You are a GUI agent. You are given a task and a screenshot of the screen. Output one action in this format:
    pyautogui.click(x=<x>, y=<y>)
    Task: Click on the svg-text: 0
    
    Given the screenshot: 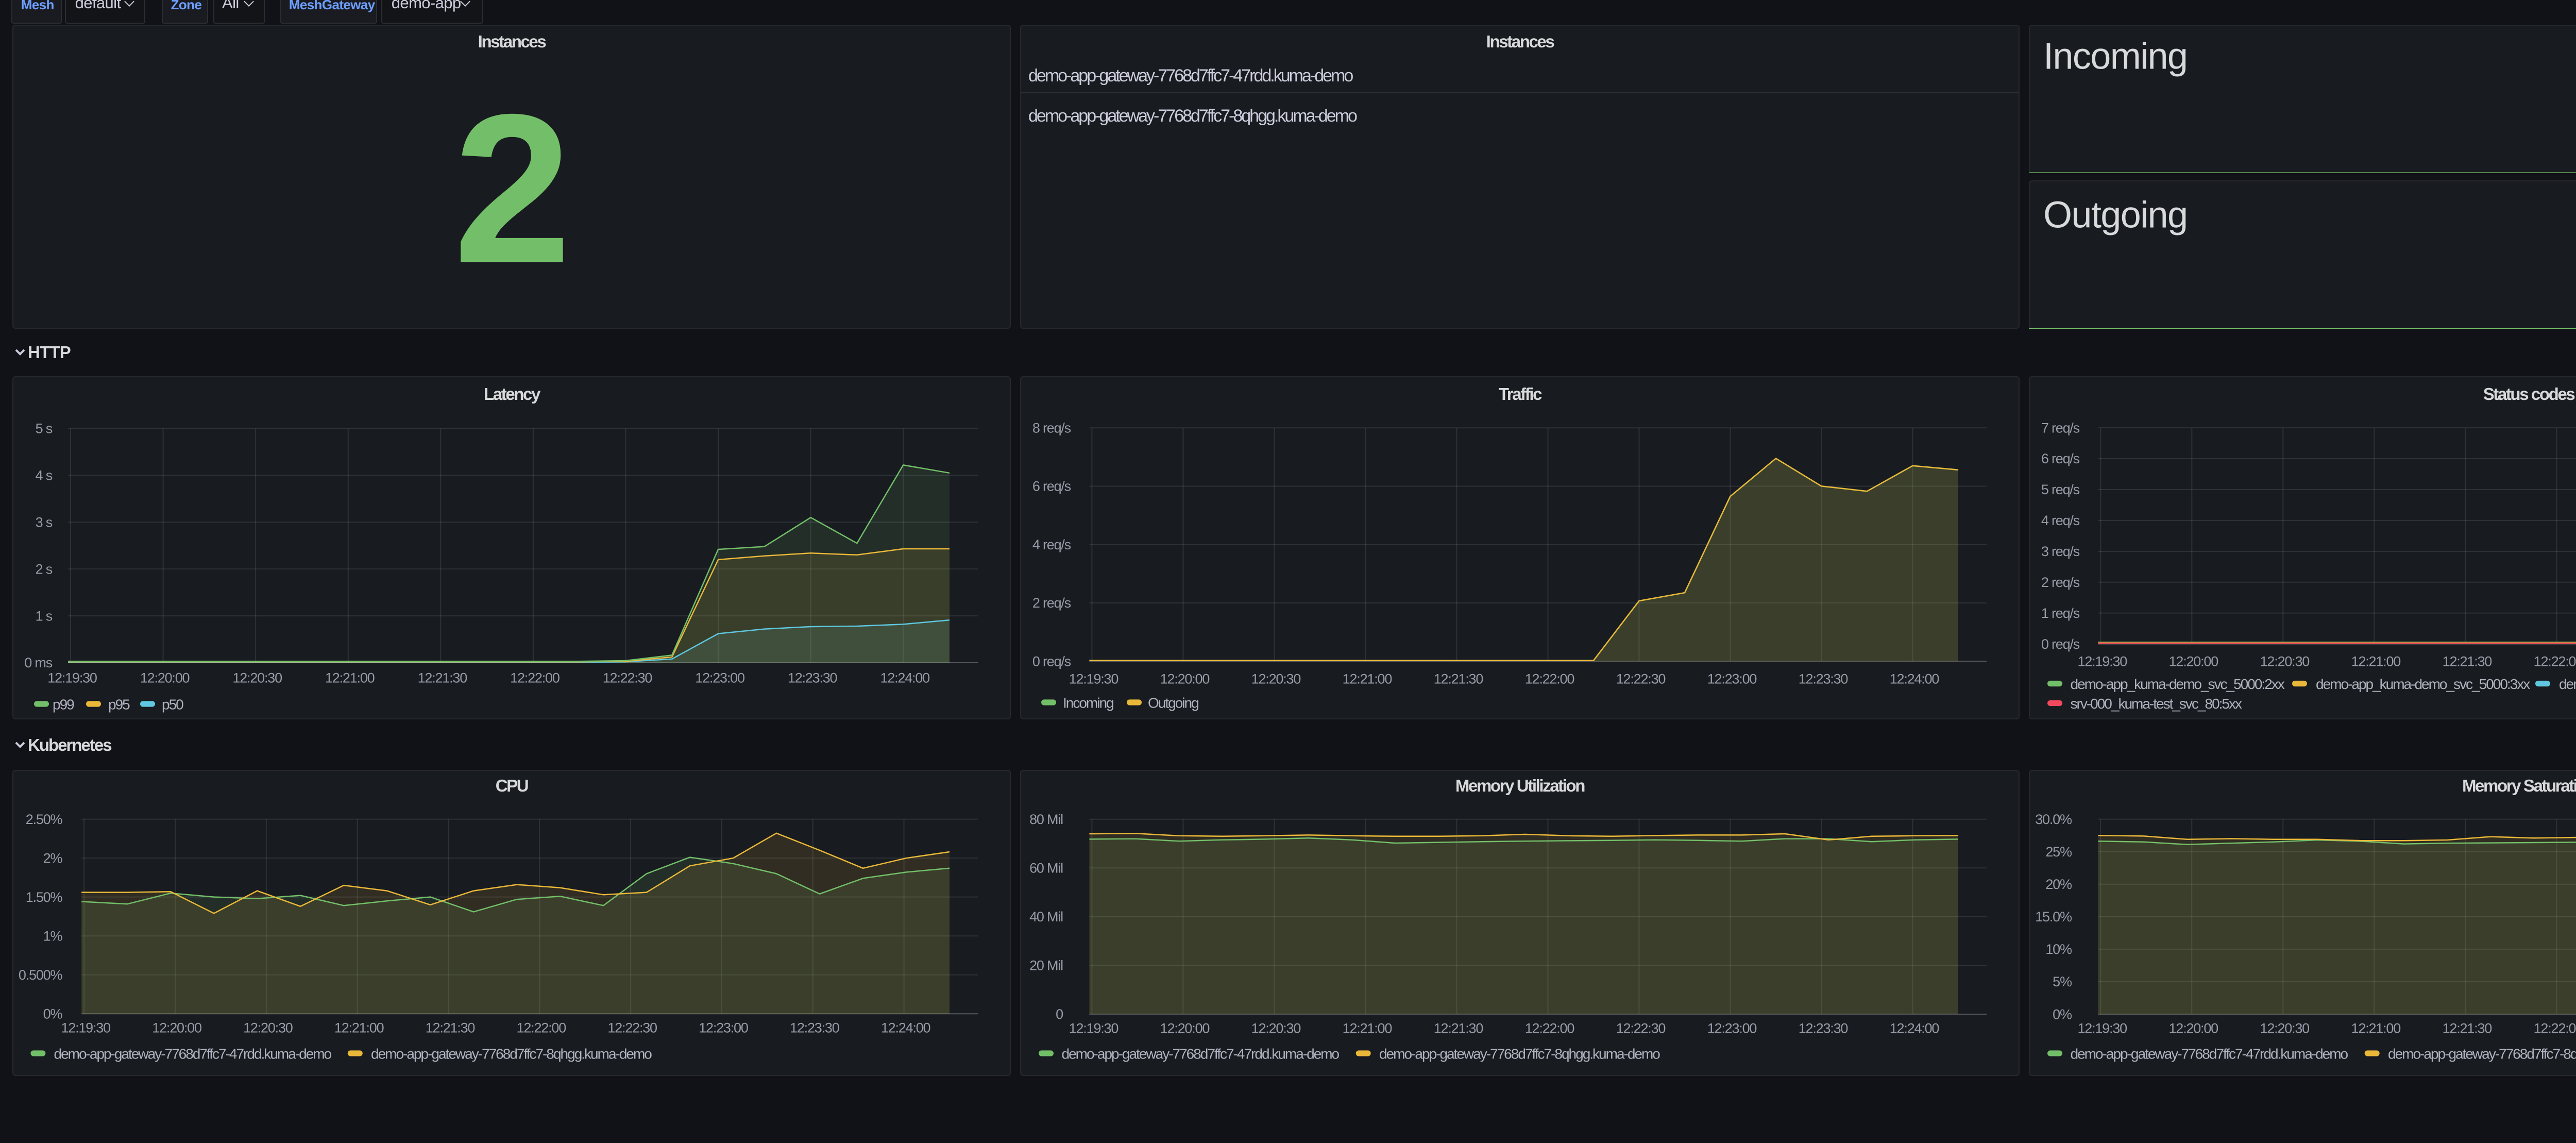 What is the action you would take?
    pyautogui.click(x=1059, y=1014)
    